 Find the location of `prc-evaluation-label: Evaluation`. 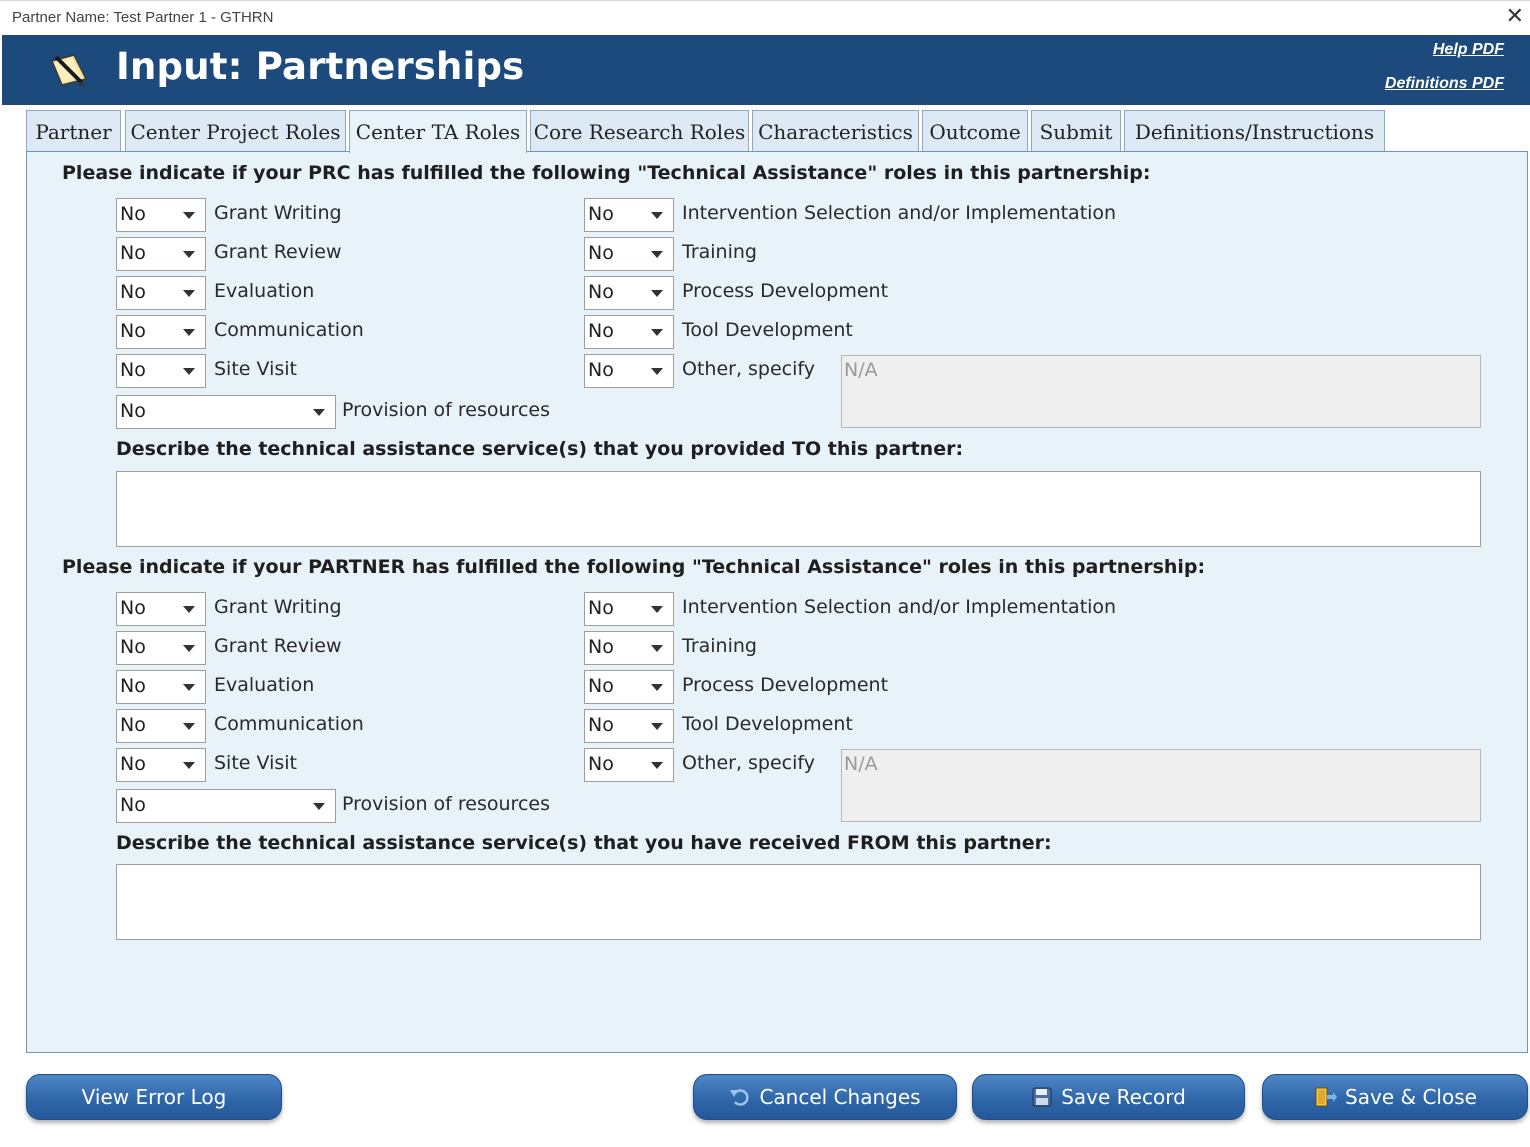

prc-evaluation-label: Evaluation is located at coordinates (264, 291).